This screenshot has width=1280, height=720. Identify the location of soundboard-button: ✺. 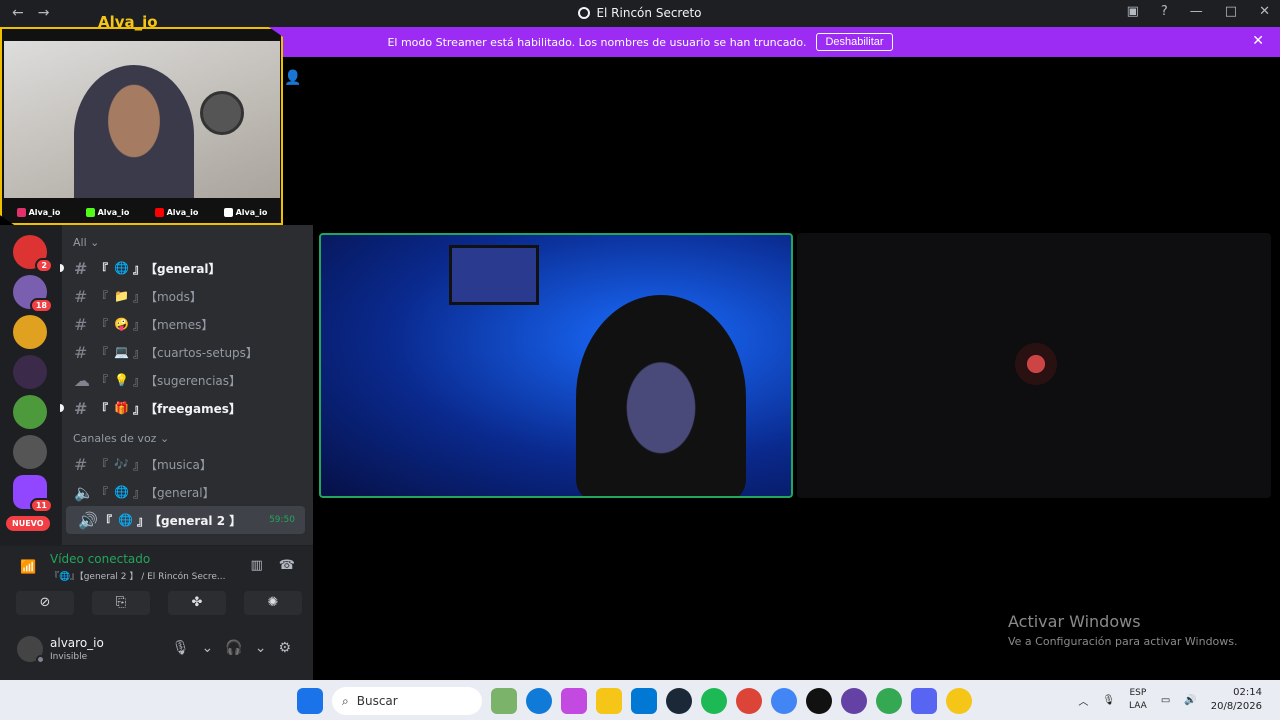
(273, 603).